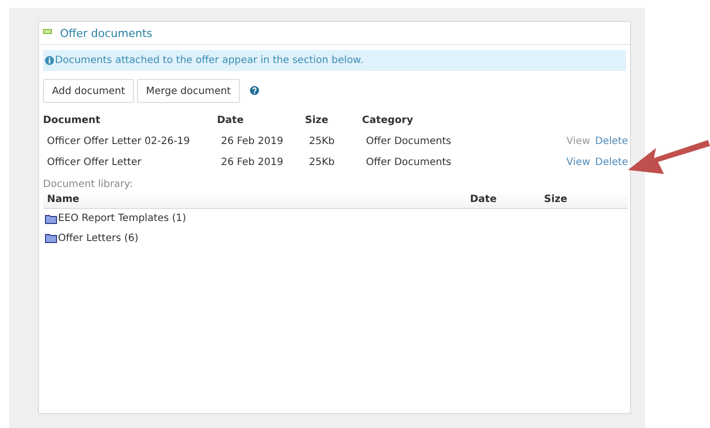 The width and height of the screenshot is (710, 428). What do you see at coordinates (578, 162) in the screenshot?
I see `view-link: View` at bounding box center [578, 162].